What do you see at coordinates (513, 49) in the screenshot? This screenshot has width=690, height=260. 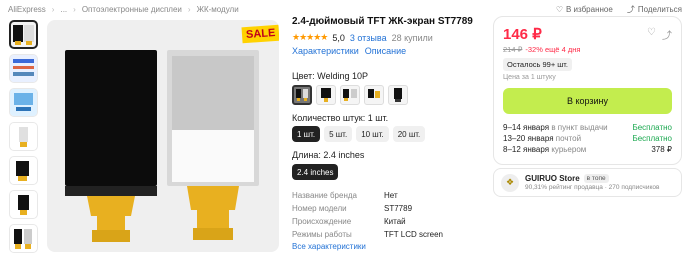 I see `old-price: 214 ₽` at bounding box center [513, 49].